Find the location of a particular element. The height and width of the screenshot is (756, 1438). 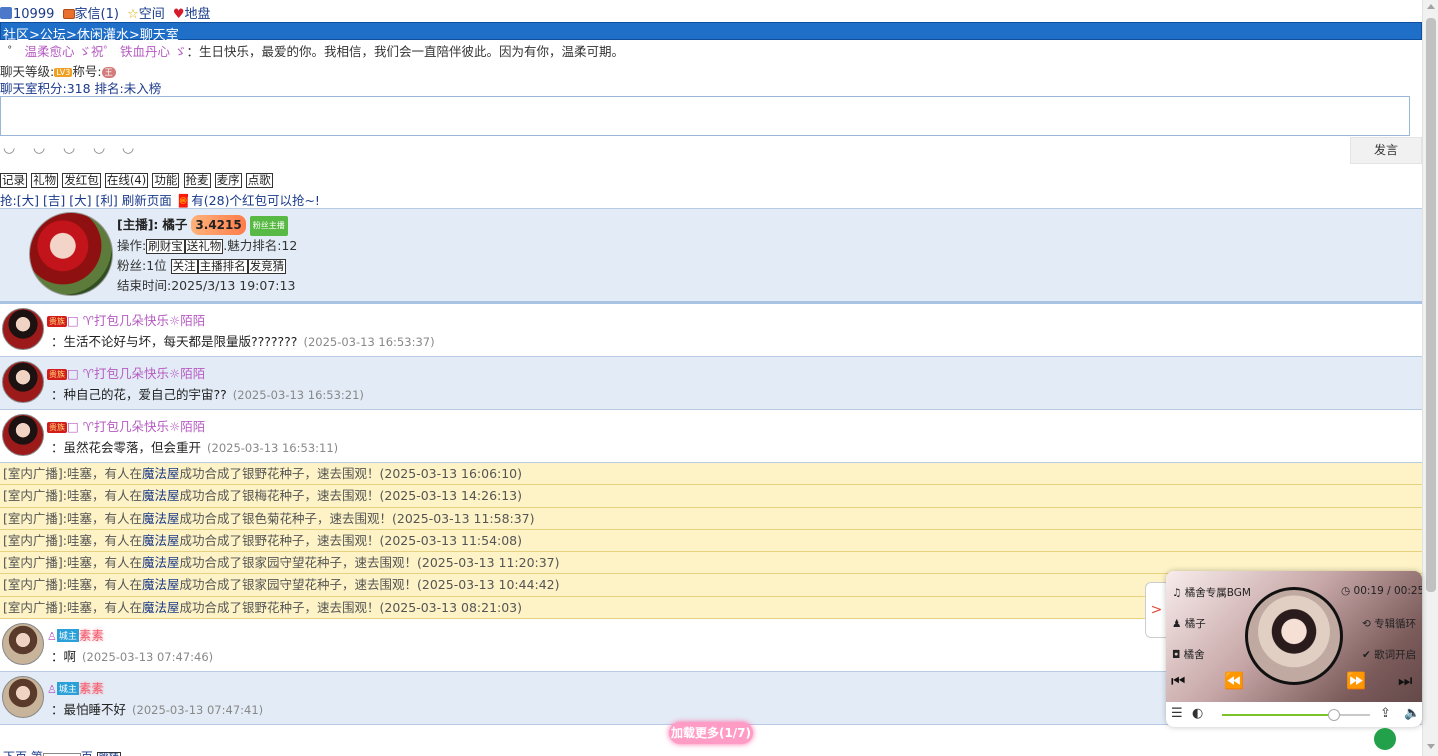

request-song-button: 点歌 is located at coordinates (259, 180).